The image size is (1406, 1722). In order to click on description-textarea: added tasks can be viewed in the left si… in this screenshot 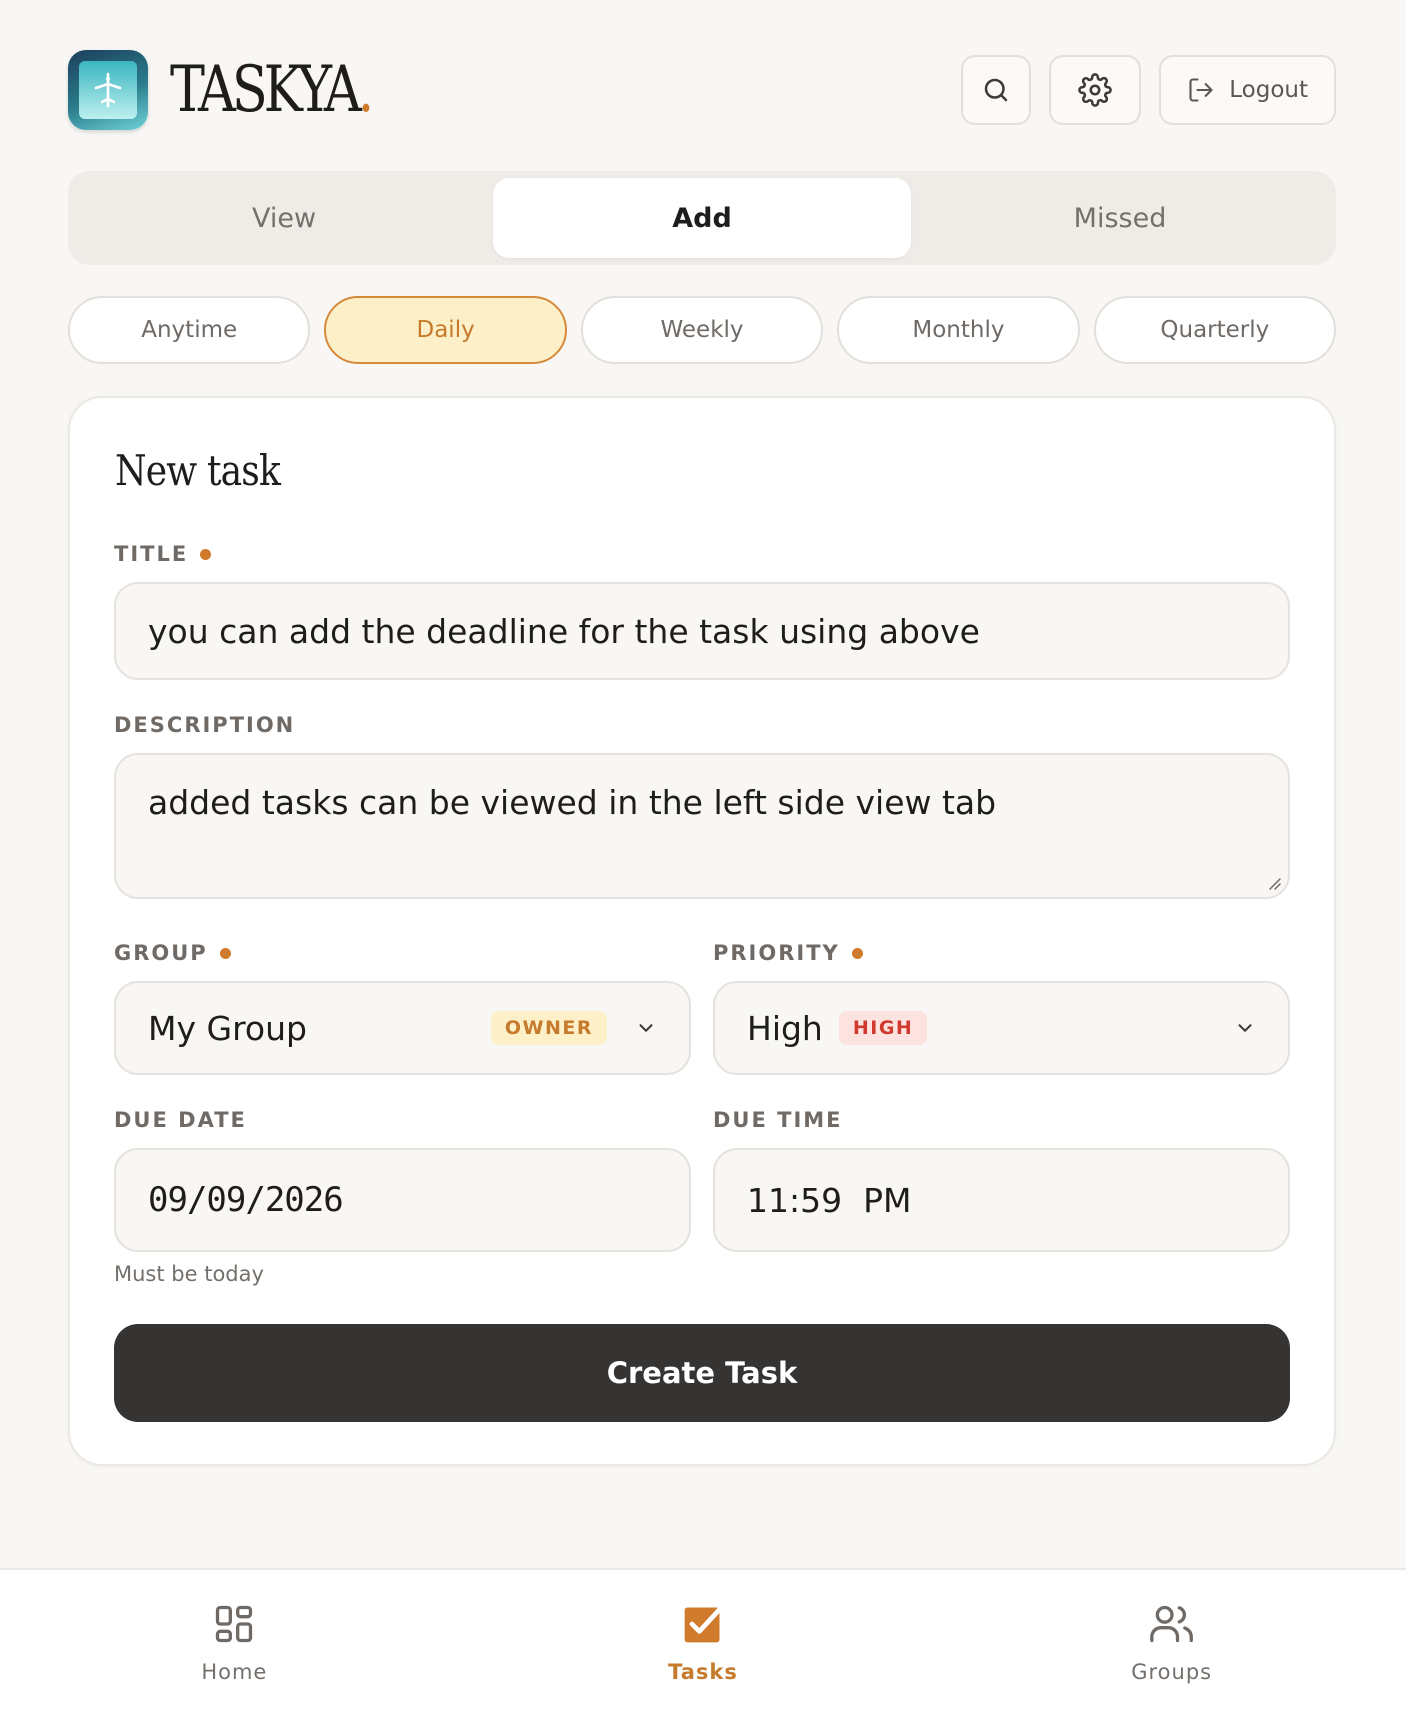, I will do `click(702, 826)`.